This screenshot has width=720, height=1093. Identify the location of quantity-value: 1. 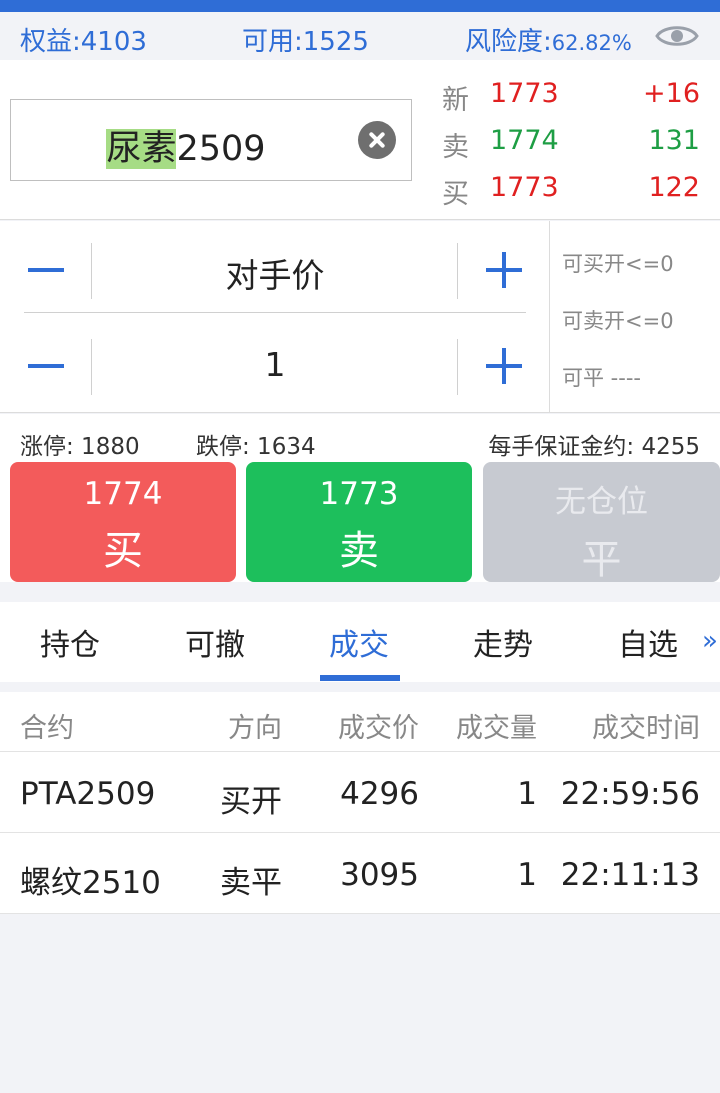
(275, 364).